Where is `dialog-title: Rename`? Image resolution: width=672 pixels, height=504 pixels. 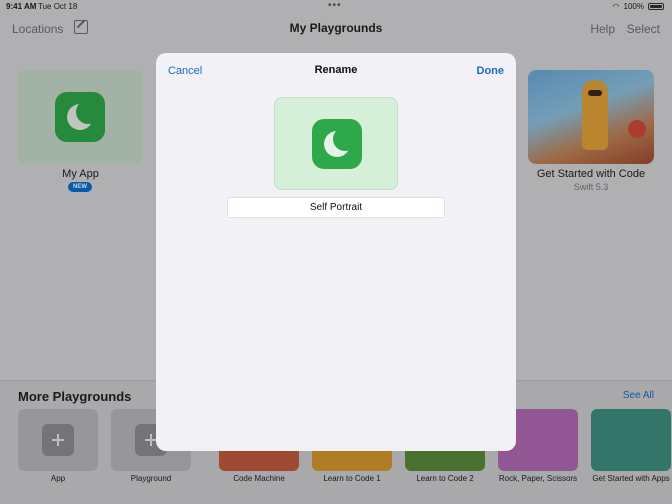 dialog-title: Rename is located at coordinates (336, 70).